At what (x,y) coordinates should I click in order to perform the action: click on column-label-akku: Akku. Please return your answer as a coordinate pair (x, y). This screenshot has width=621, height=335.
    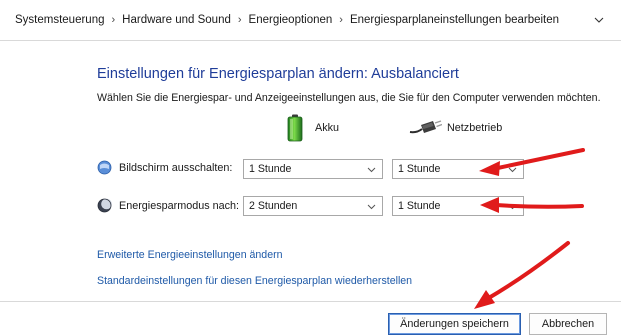
    Looking at the image, I should click on (327, 128).